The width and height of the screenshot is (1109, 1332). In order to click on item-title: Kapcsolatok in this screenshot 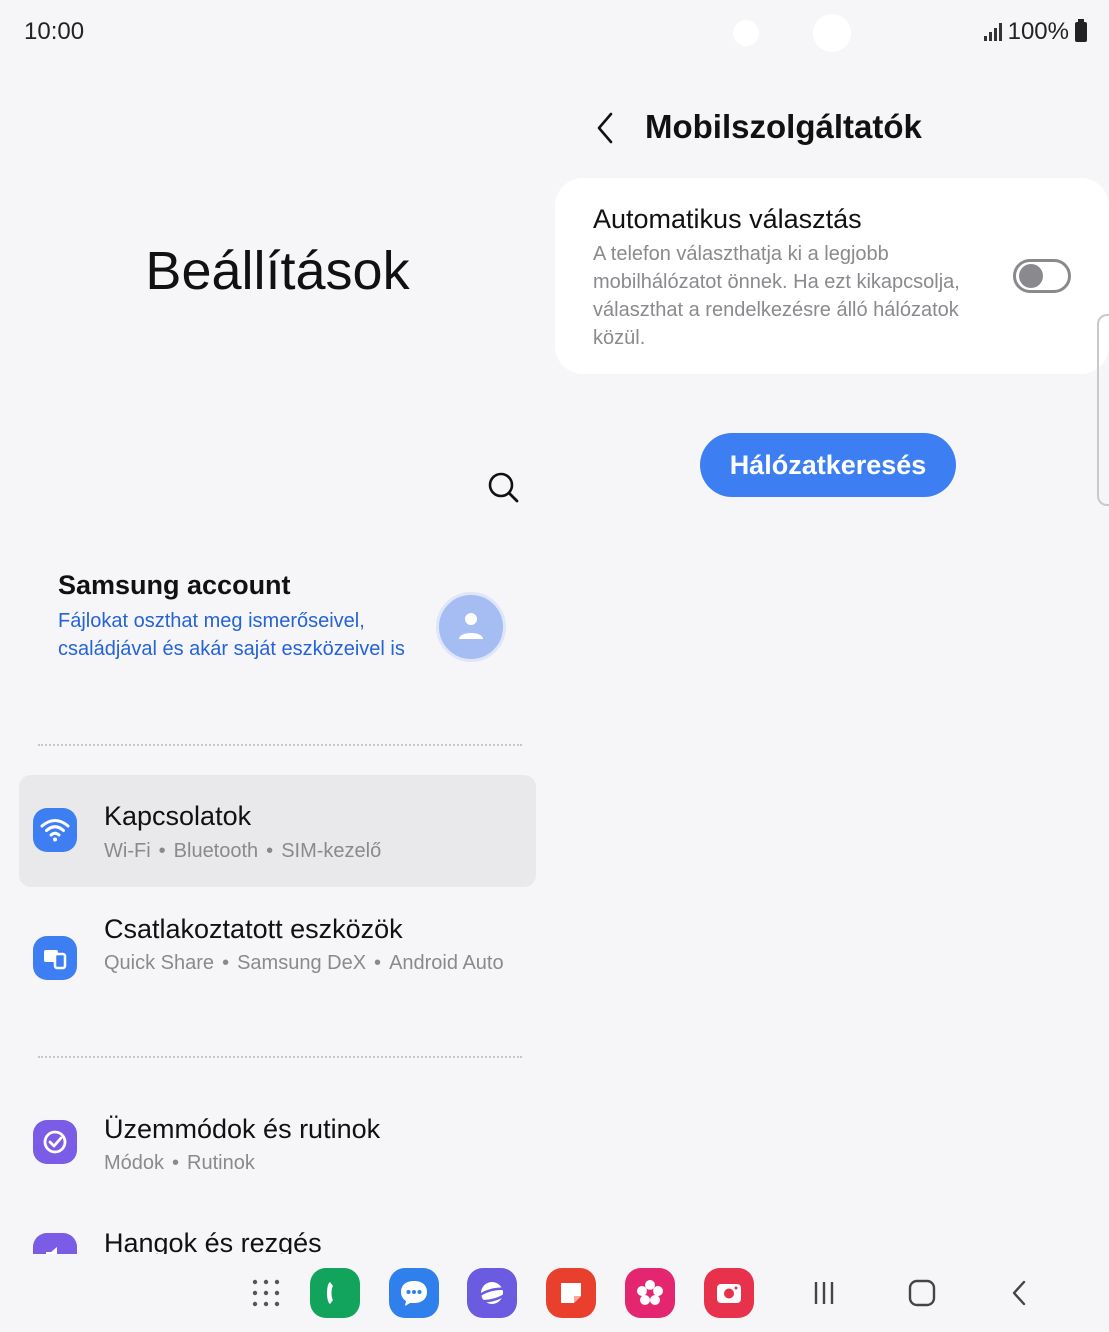, I will do `click(178, 816)`.